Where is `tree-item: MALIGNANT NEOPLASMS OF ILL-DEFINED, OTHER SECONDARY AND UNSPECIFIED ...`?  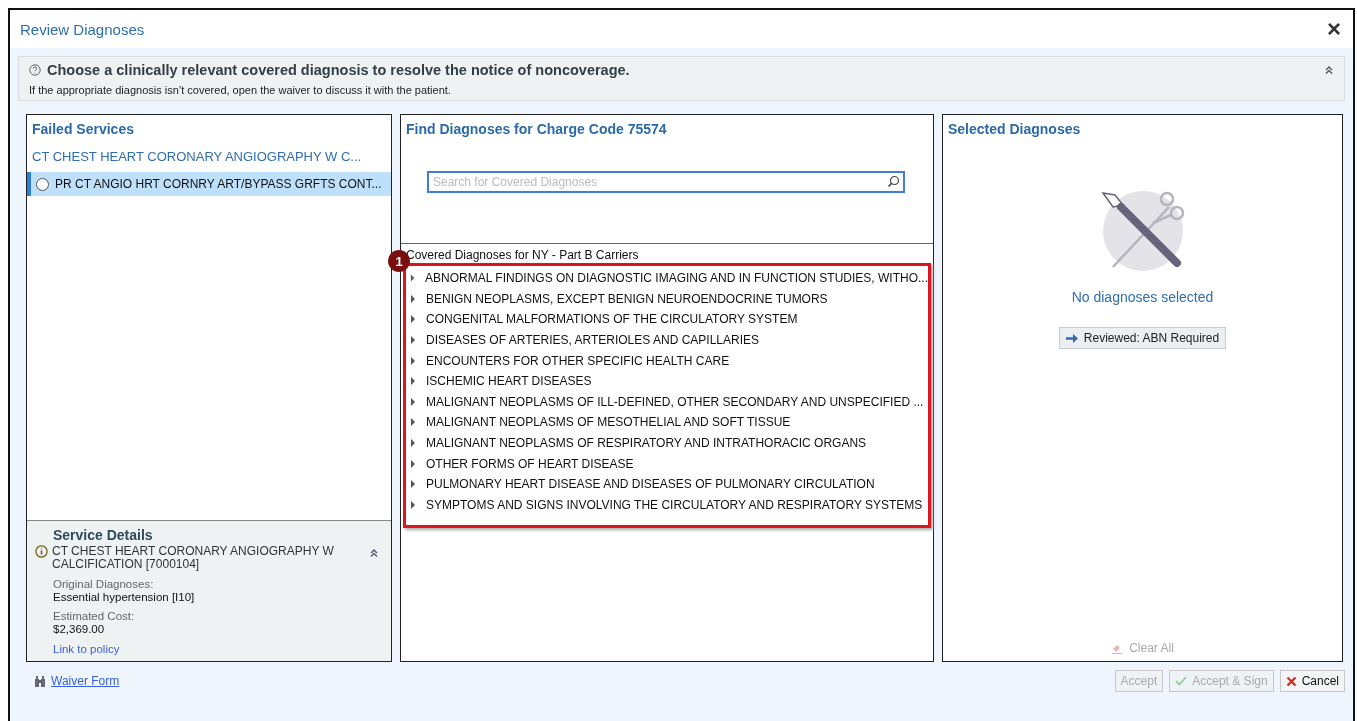 tree-item: MALIGNANT NEOPLASMS OF ILL-DEFINED, OTHER SECONDARY AND UNSPECIFIED ... is located at coordinates (667, 402).